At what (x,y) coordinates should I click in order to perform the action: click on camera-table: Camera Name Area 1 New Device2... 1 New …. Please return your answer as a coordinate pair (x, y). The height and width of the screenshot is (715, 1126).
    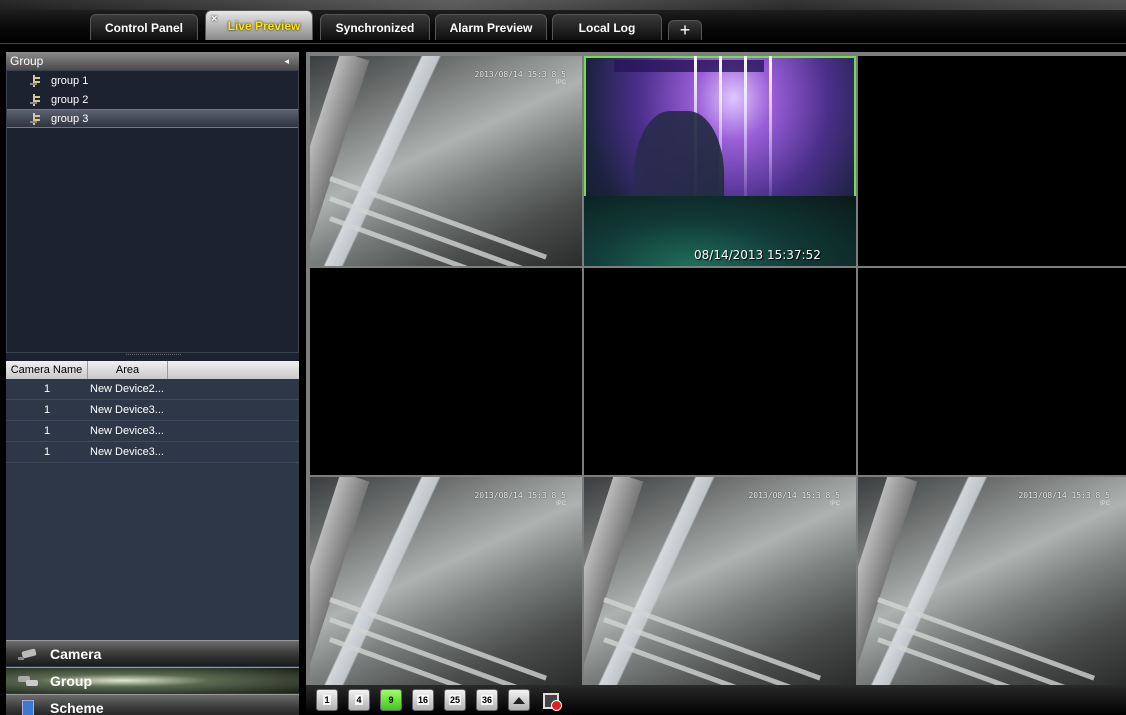
    Looking at the image, I should click on (152, 500).